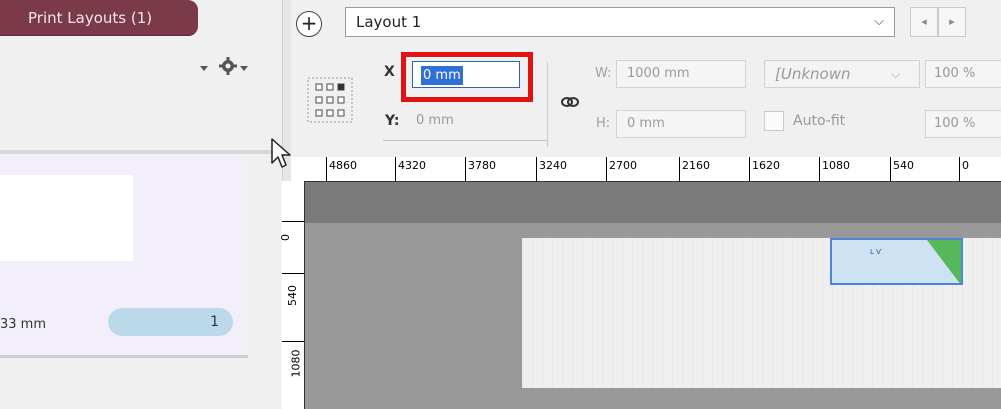 The width and height of the screenshot is (1001, 409). What do you see at coordinates (813, 74) in the screenshot?
I see `units-value: [Unknown` at bounding box center [813, 74].